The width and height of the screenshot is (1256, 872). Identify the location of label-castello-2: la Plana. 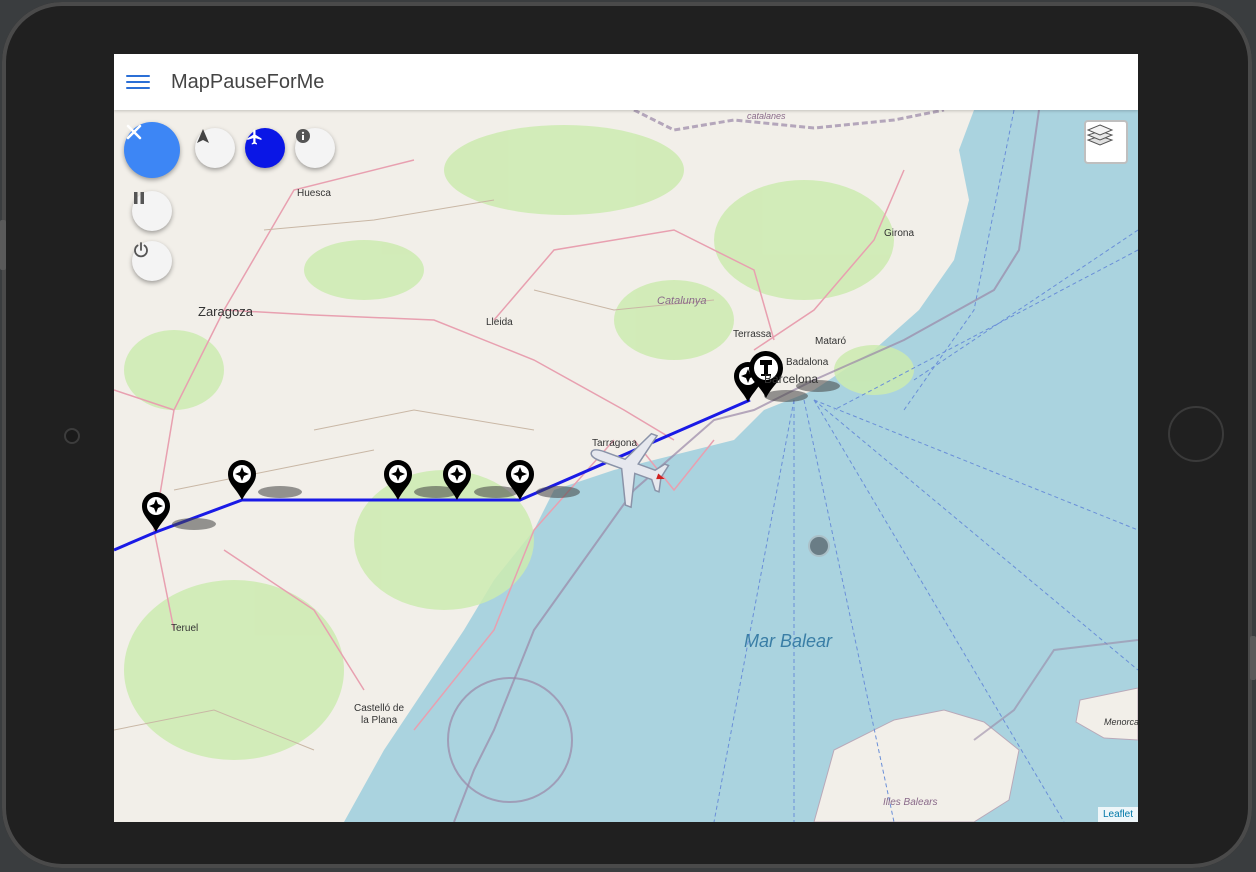
(379, 720).